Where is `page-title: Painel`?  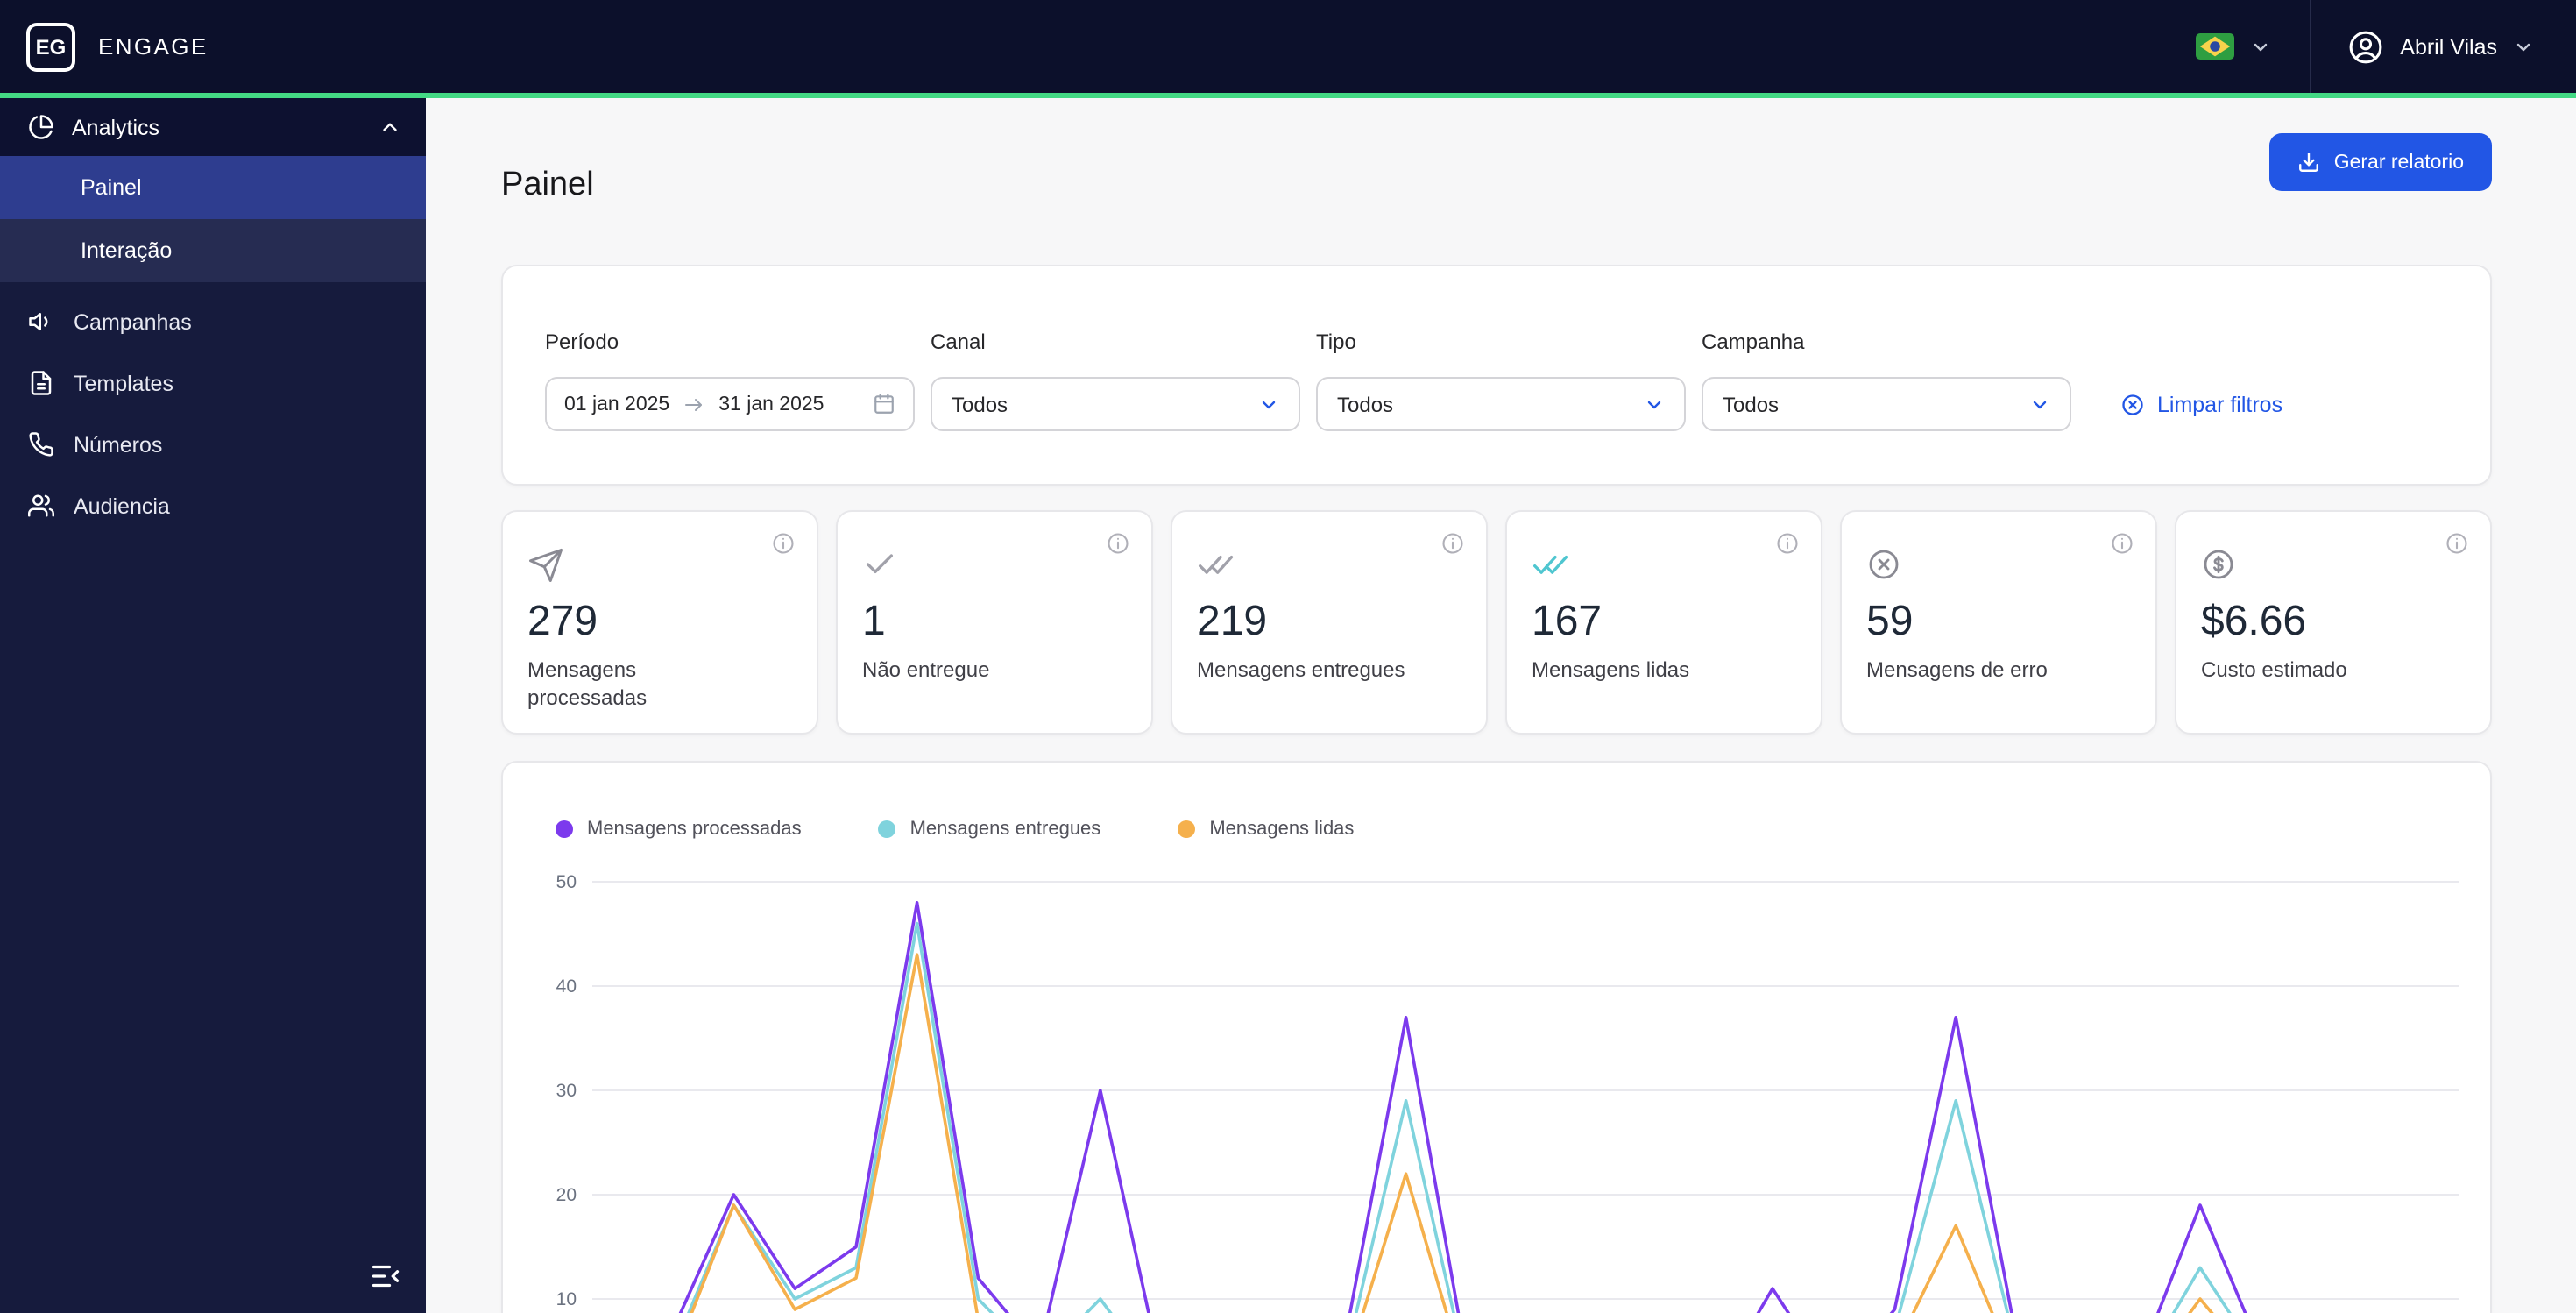
page-title: Painel is located at coordinates (547, 185).